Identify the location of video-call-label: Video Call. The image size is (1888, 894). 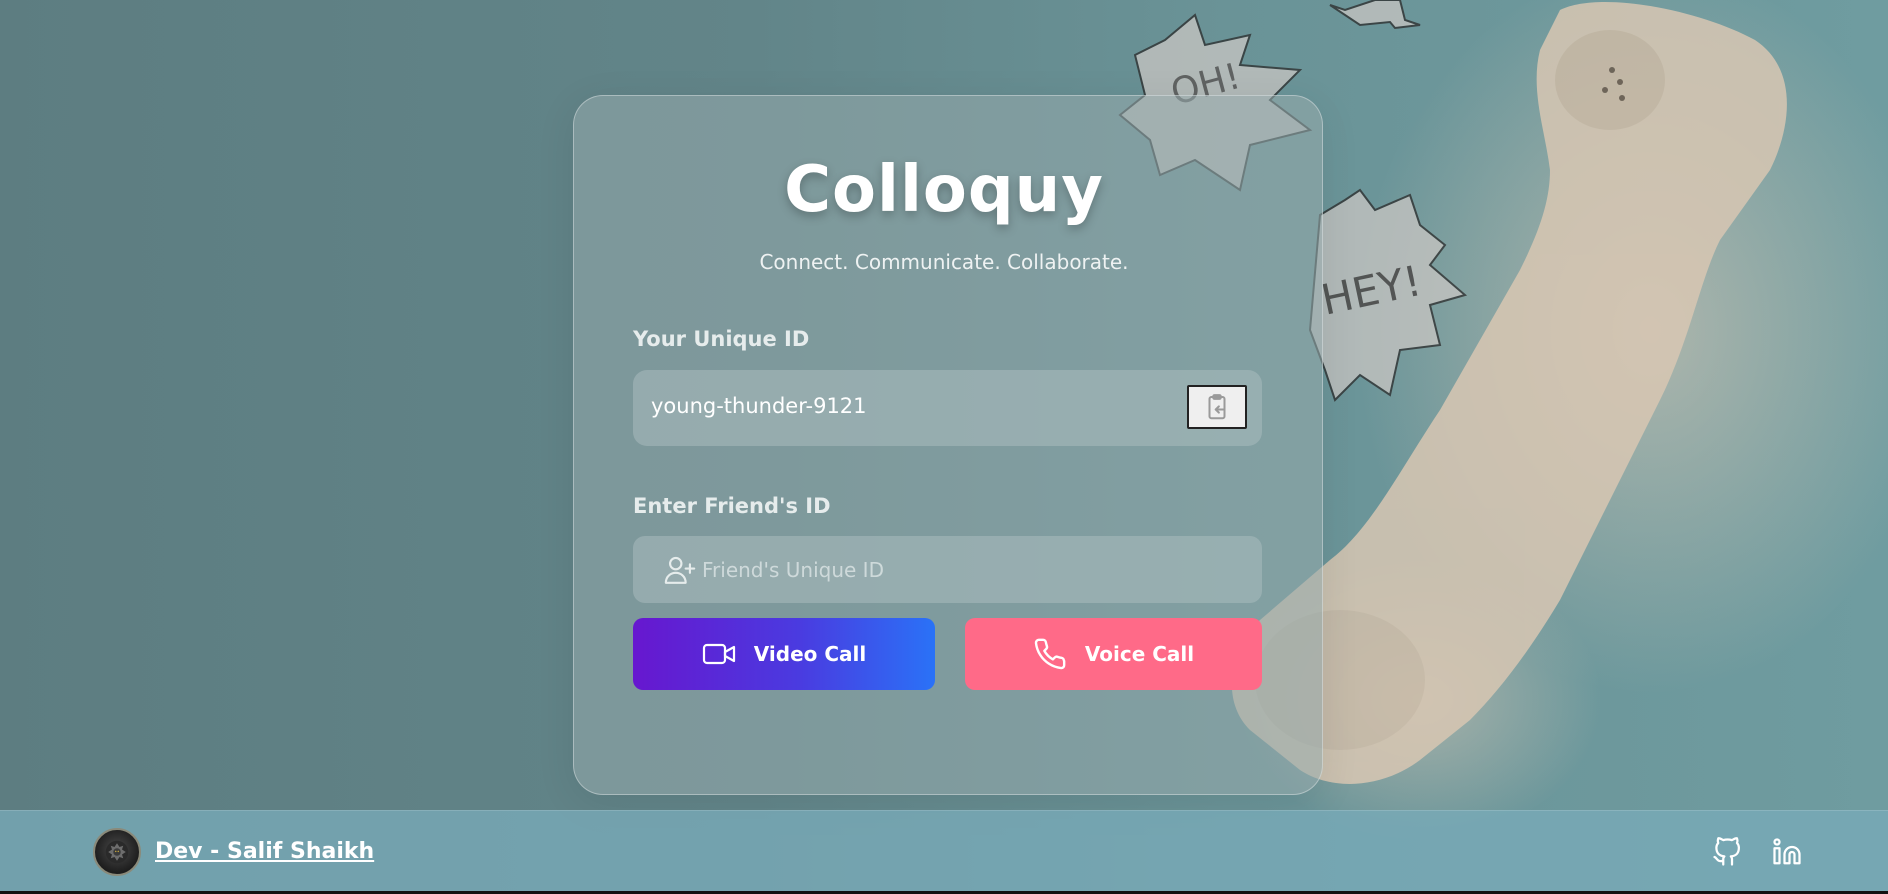
(810, 654).